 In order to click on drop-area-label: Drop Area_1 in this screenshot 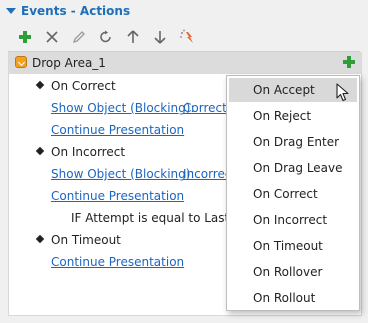, I will do `click(69, 63)`.